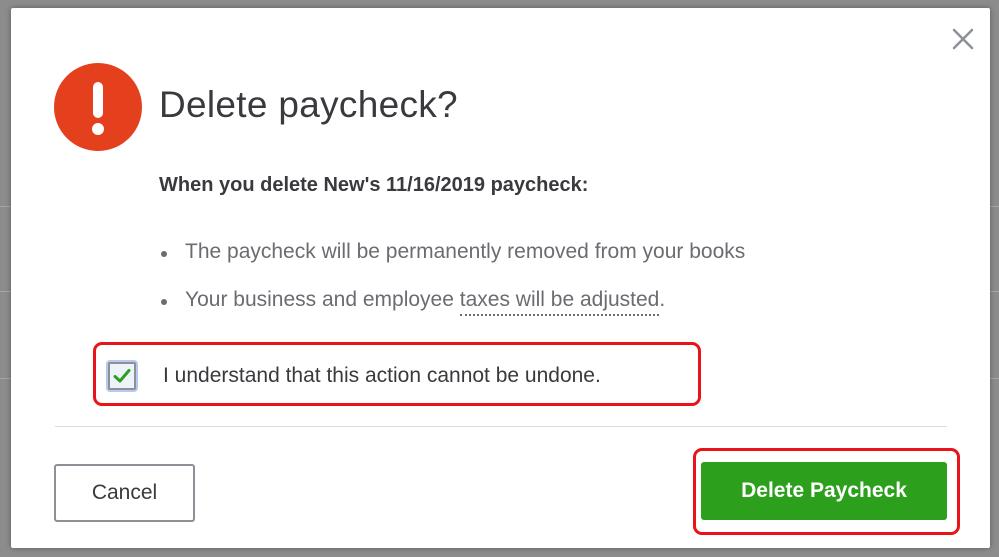 This screenshot has height=557, width=999. I want to click on footer-divider, so click(501, 426).